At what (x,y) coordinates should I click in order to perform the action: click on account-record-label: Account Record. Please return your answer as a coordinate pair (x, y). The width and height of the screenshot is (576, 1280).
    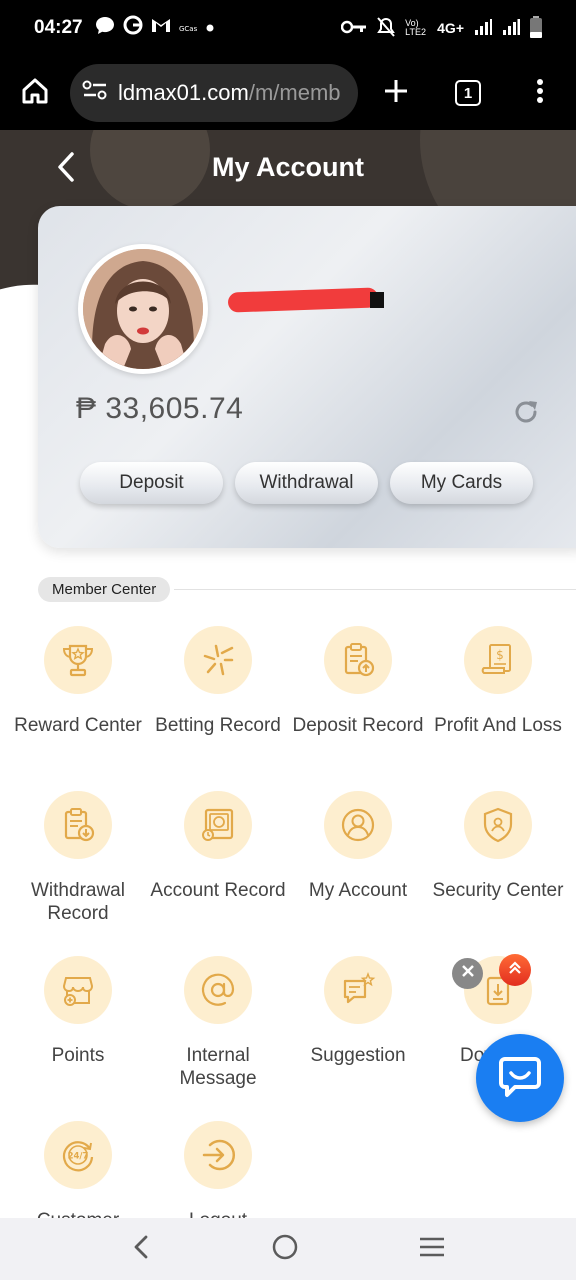
    Looking at the image, I should click on (218, 890).